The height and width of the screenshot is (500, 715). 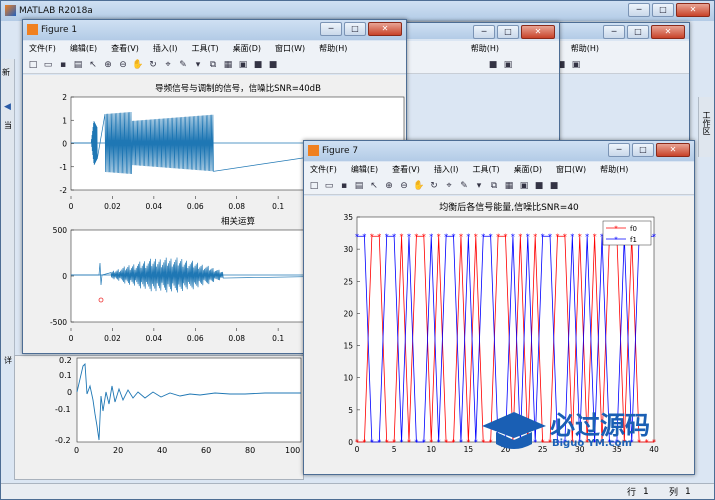 I want to click on back-ytick: -0.1, so click(x=63, y=409).